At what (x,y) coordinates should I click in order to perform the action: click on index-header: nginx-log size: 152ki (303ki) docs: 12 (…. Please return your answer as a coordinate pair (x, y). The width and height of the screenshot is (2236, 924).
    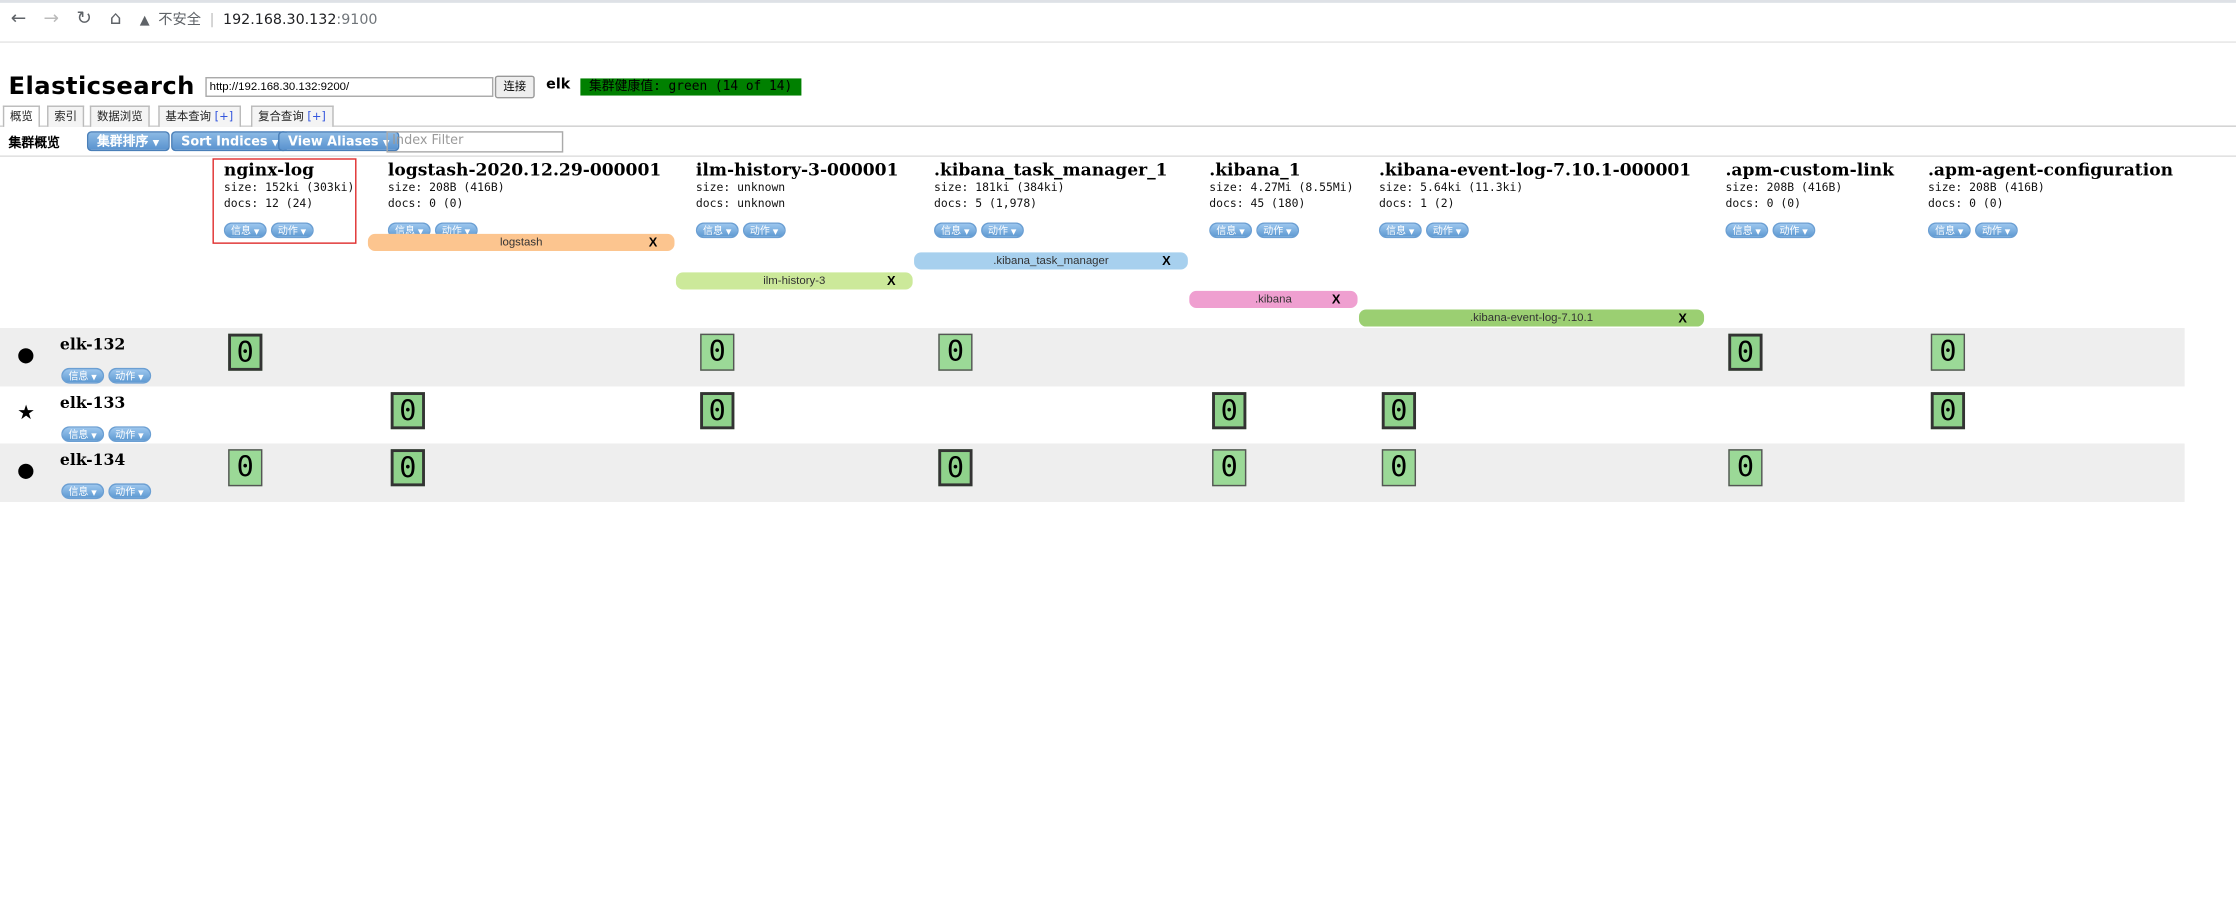
    Looking at the image, I should click on (288, 199).